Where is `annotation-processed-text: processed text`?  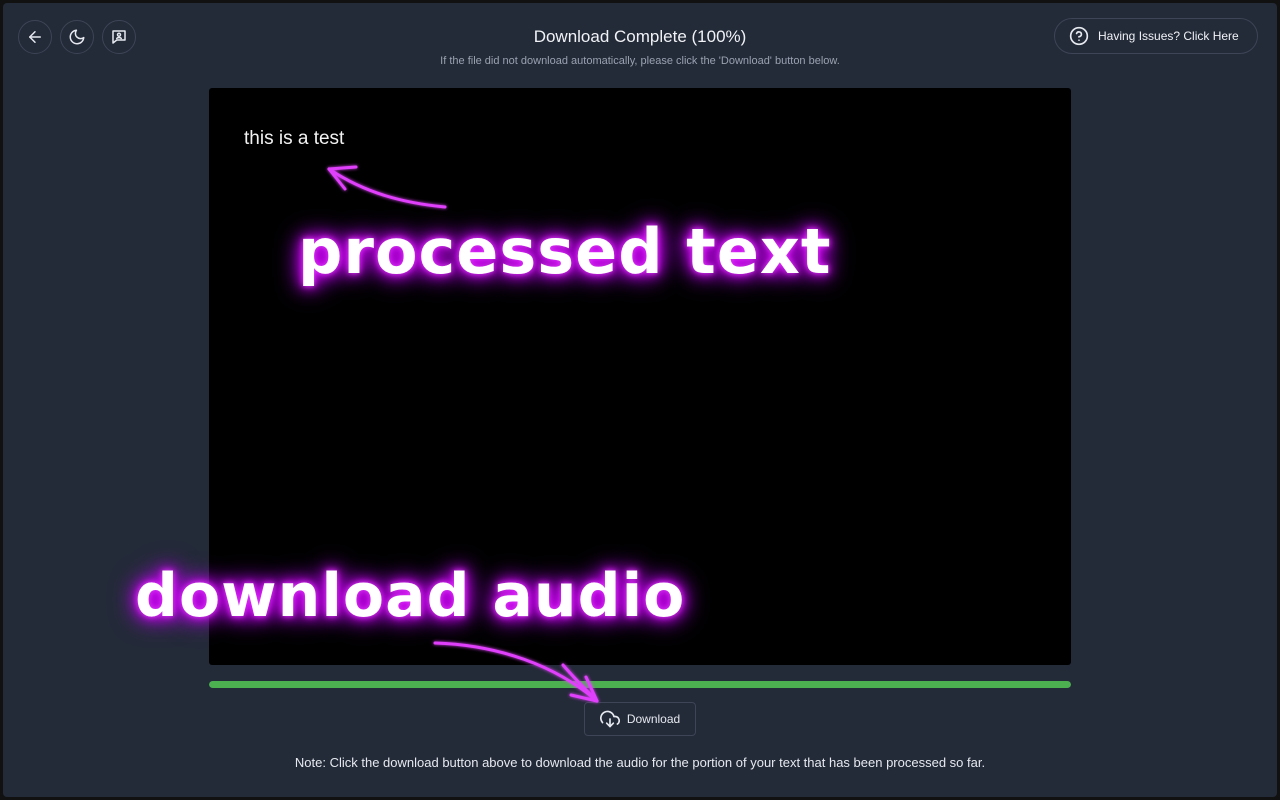
annotation-processed-text: processed text is located at coordinates (565, 251).